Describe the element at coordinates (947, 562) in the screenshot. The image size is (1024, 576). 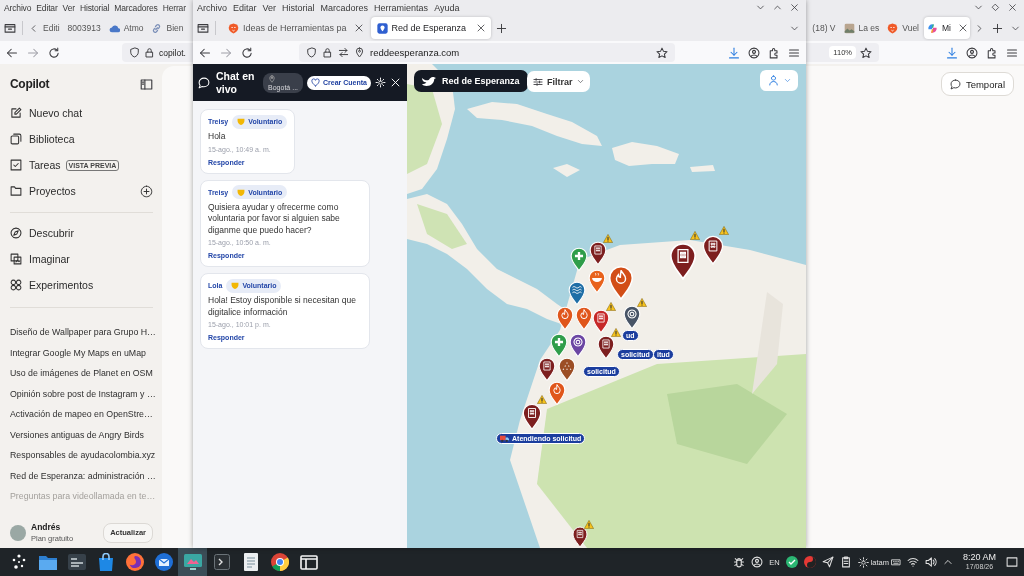
I see `expand-icon` at that location.